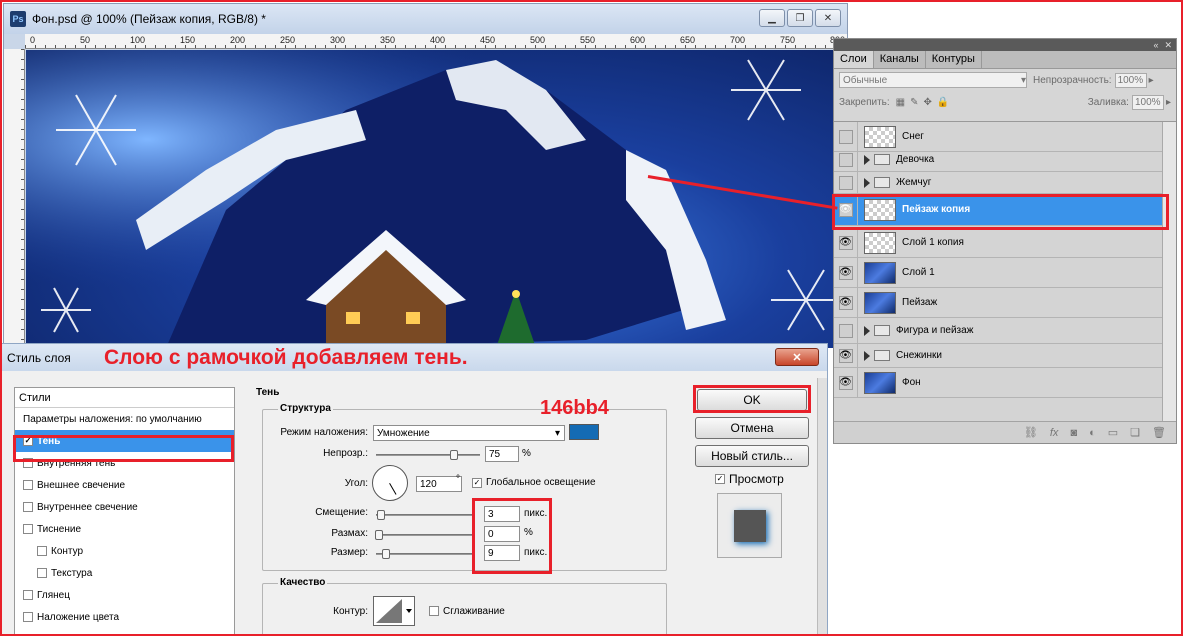 The width and height of the screenshot is (1183, 636). I want to click on layer-row: Фигура и пейзаж, so click(998, 331).